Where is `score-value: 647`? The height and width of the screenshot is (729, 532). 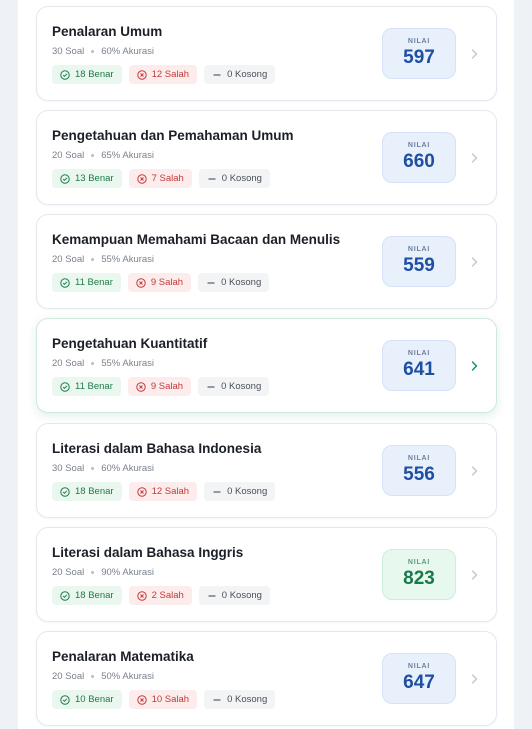 score-value: 647 is located at coordinates (419, 682).